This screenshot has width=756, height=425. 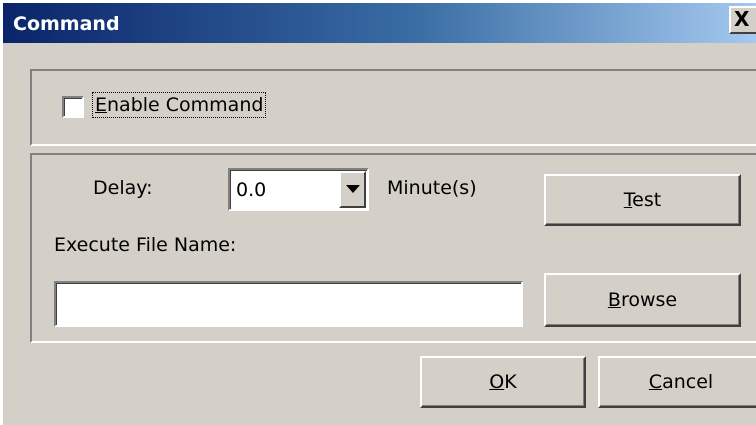 I want to click on close-button: X, so click(x=742, y=20).